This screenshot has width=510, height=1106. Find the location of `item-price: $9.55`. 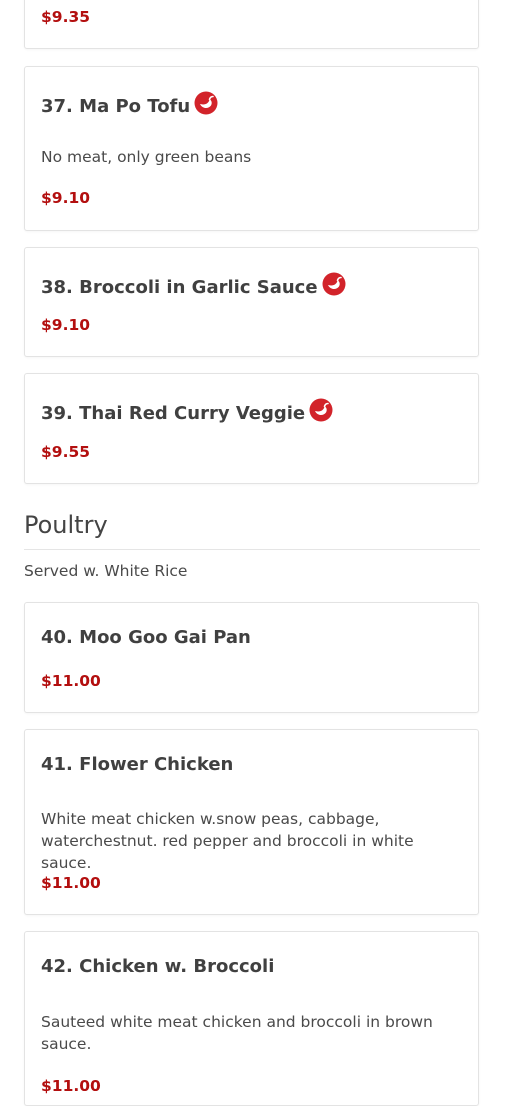

item-price: $9.55 is located at coordinates (66, 452).